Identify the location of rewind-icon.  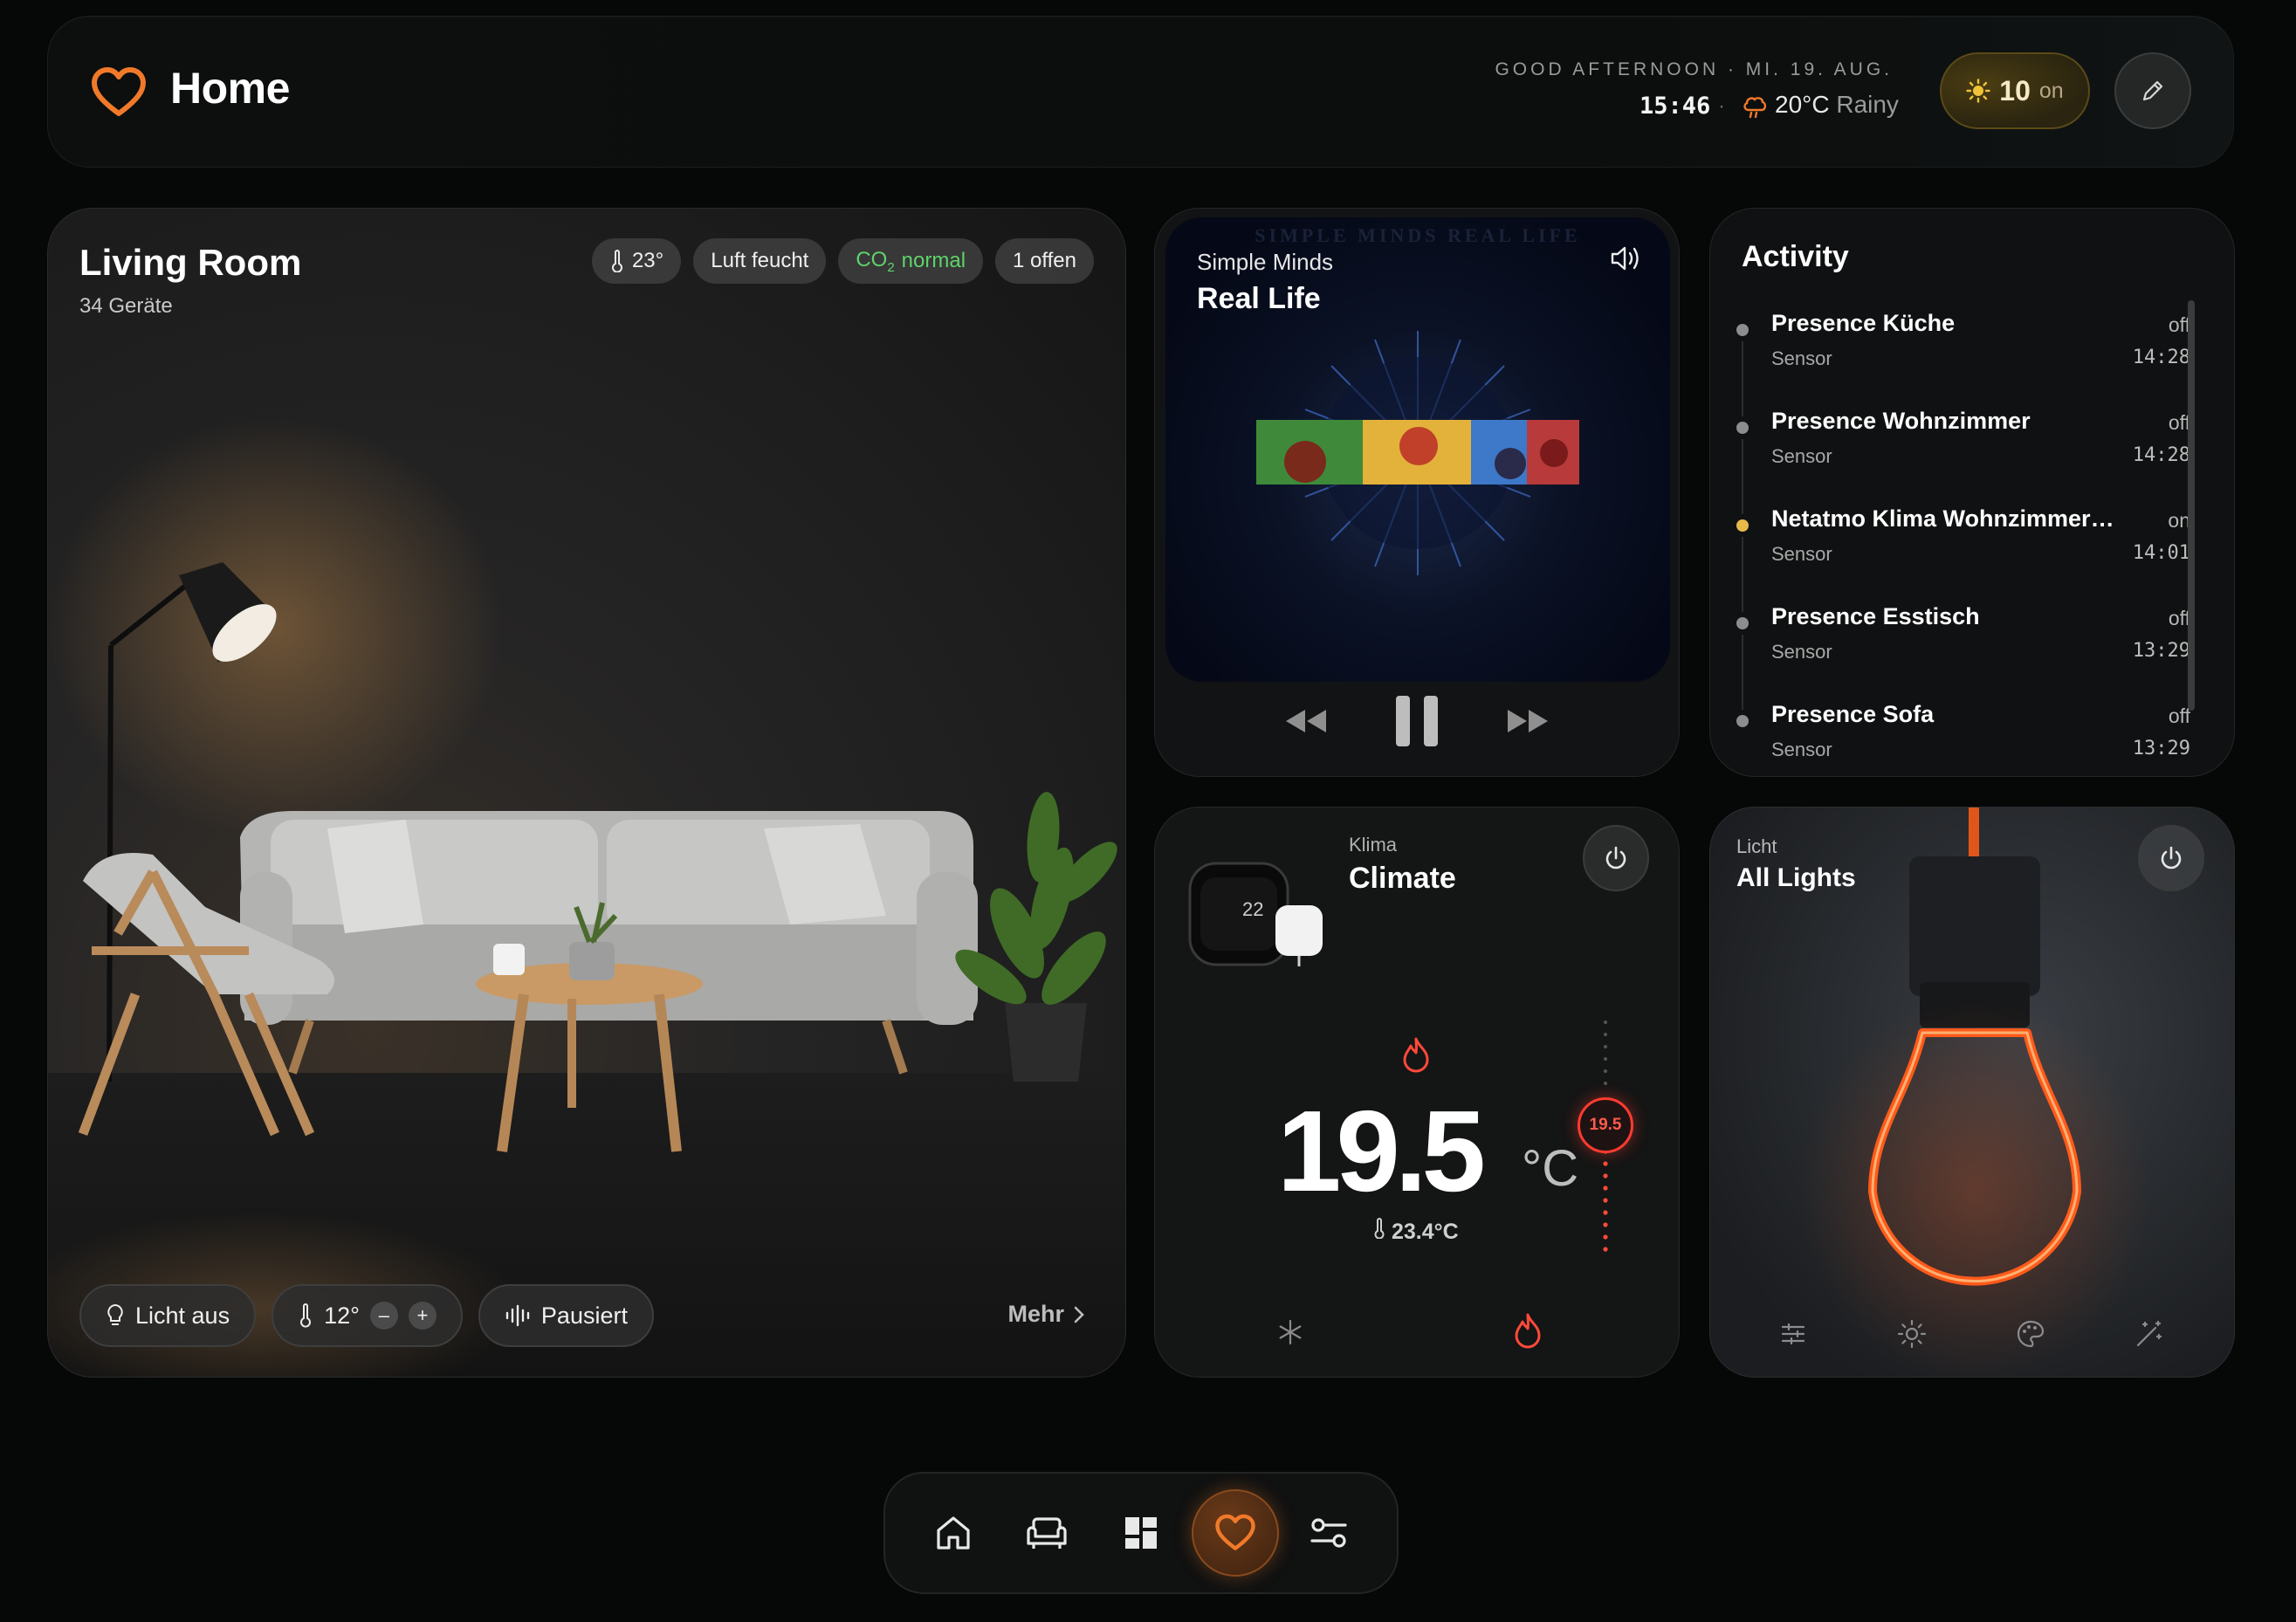
(1305, 721).